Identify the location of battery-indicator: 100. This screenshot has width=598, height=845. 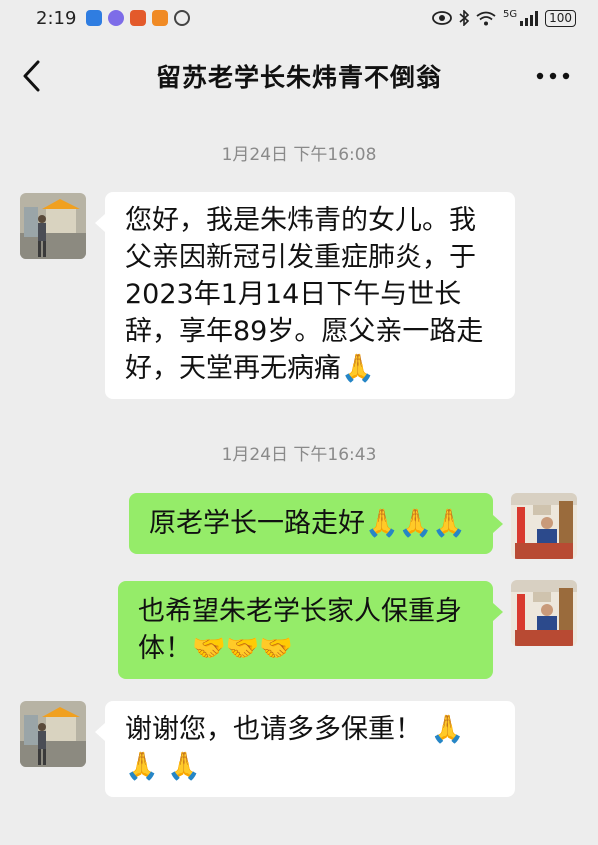
(560, 18).